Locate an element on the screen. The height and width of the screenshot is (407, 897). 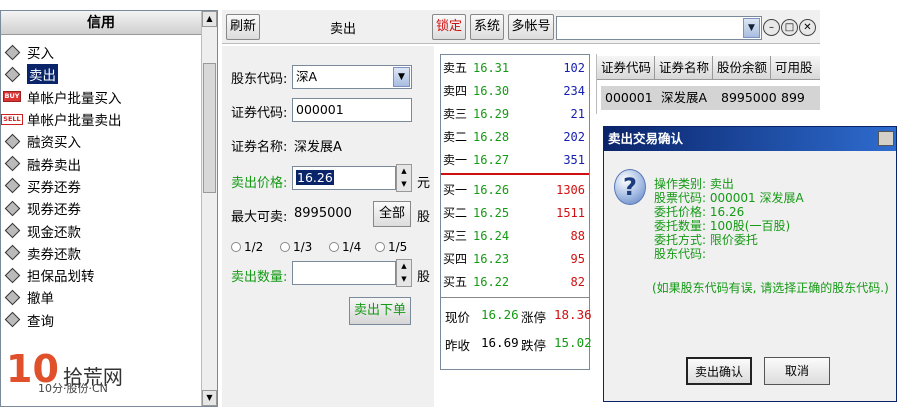
menu-item-label: 现金还款 is located at coordinates (54, 232).